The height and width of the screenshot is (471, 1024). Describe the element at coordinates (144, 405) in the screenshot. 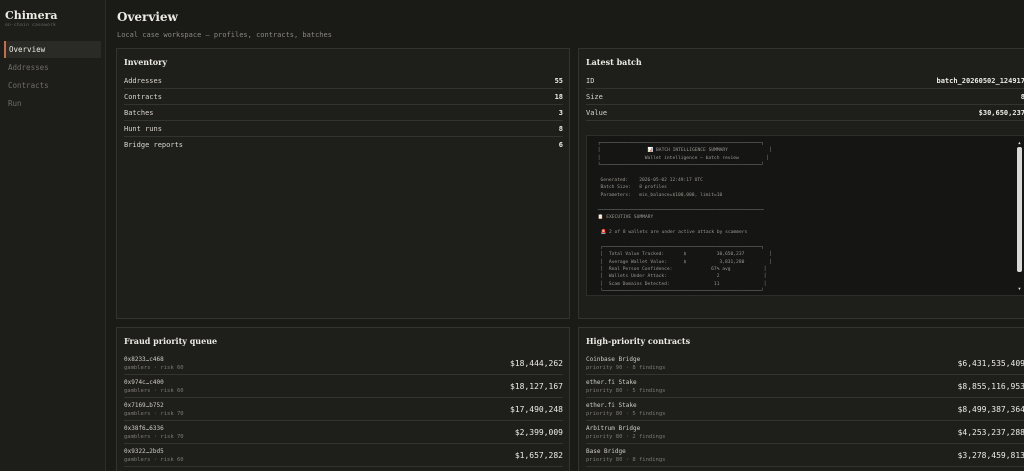

I see `wallet-address: 0x7169…b752` at that location.